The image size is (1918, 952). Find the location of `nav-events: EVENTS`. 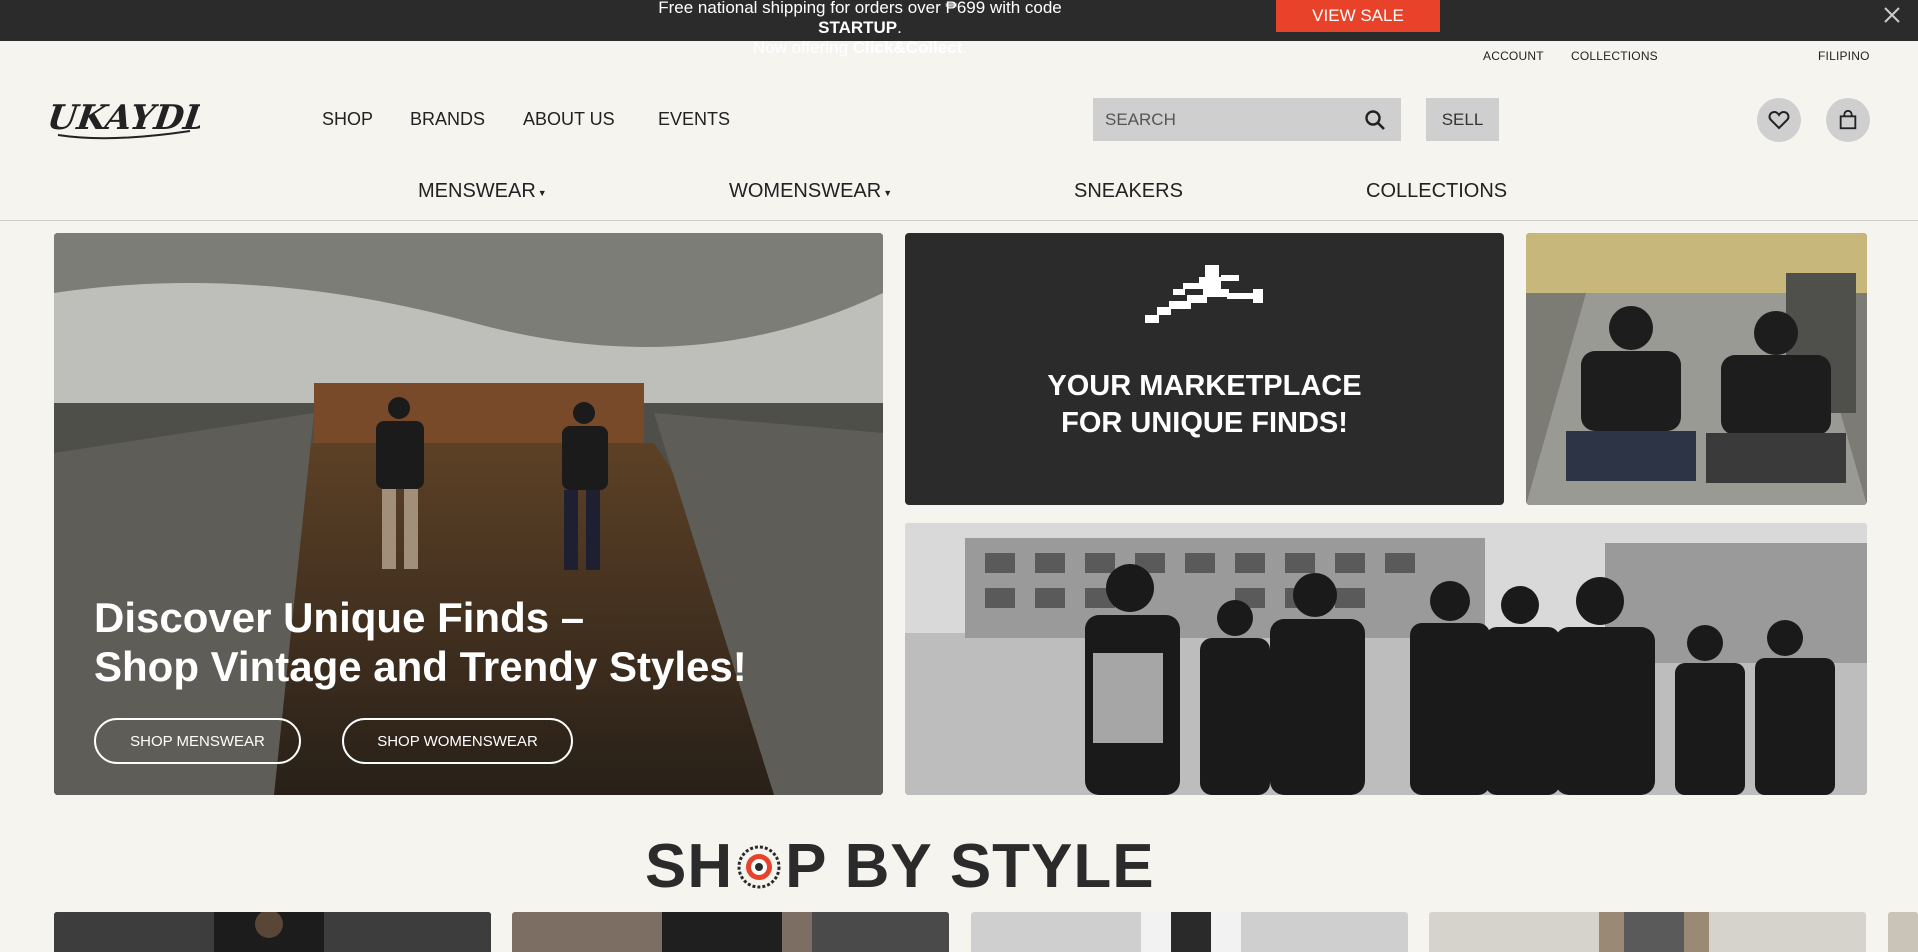

nav-events: EVENTS is located at coordinates (694, 119).